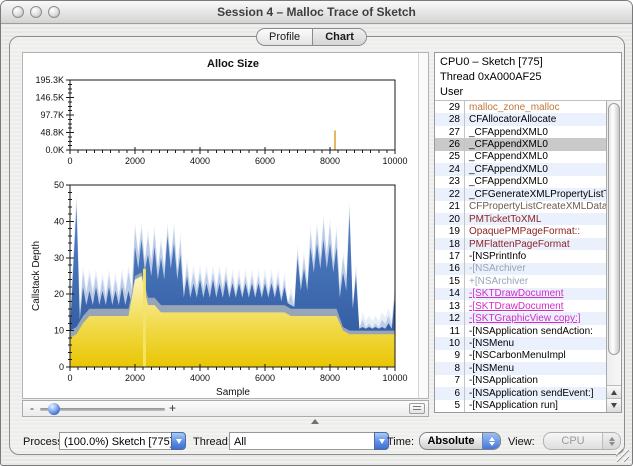 This screenshot has height=466, width=633. I want to click on callstack-row: 23 _CFAppendXML0, so click(528, 182).